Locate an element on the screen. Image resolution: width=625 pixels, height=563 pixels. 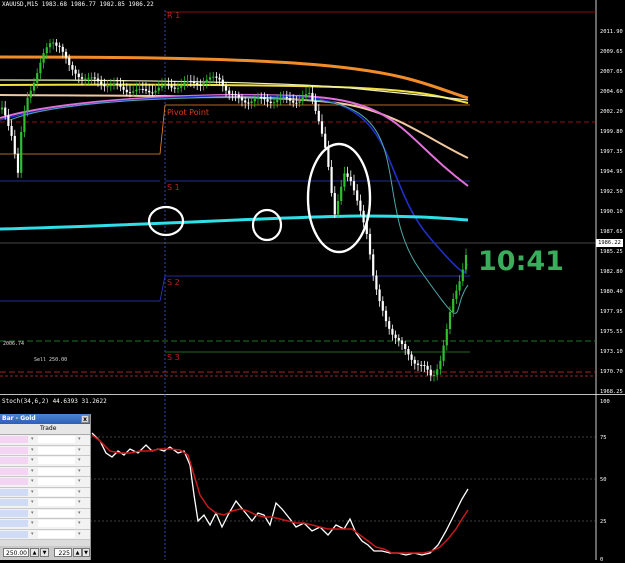
count-input: 225 is located at coordinates (63, 552).